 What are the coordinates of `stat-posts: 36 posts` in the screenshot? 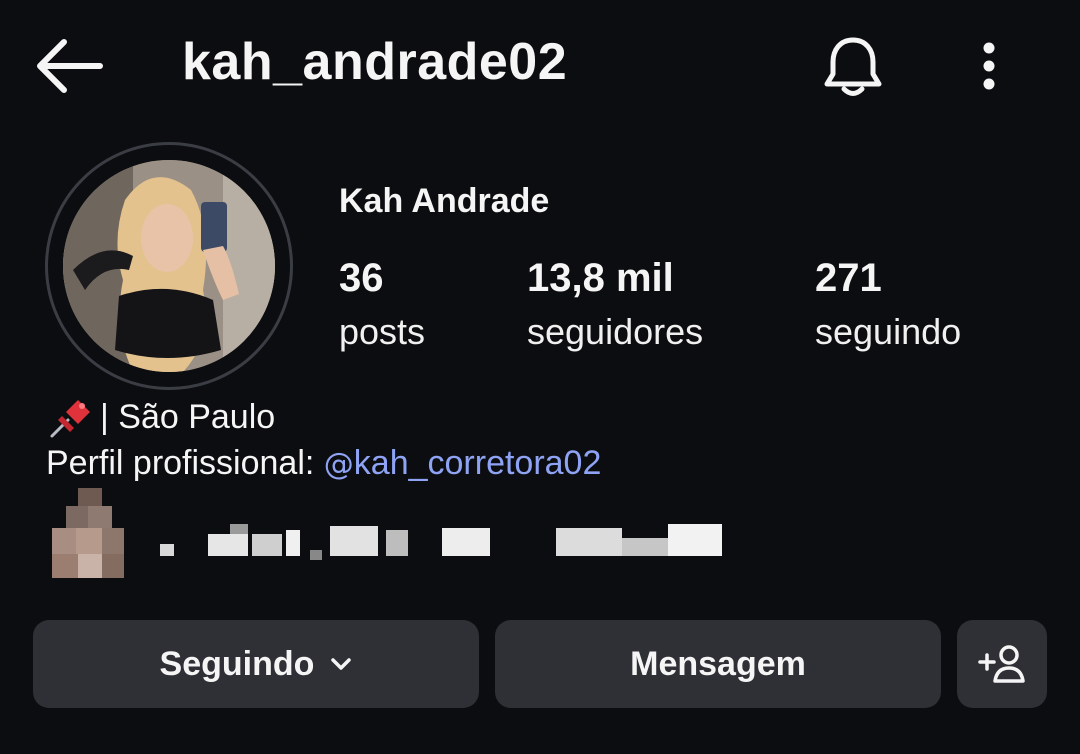 It's located at (382, 304).